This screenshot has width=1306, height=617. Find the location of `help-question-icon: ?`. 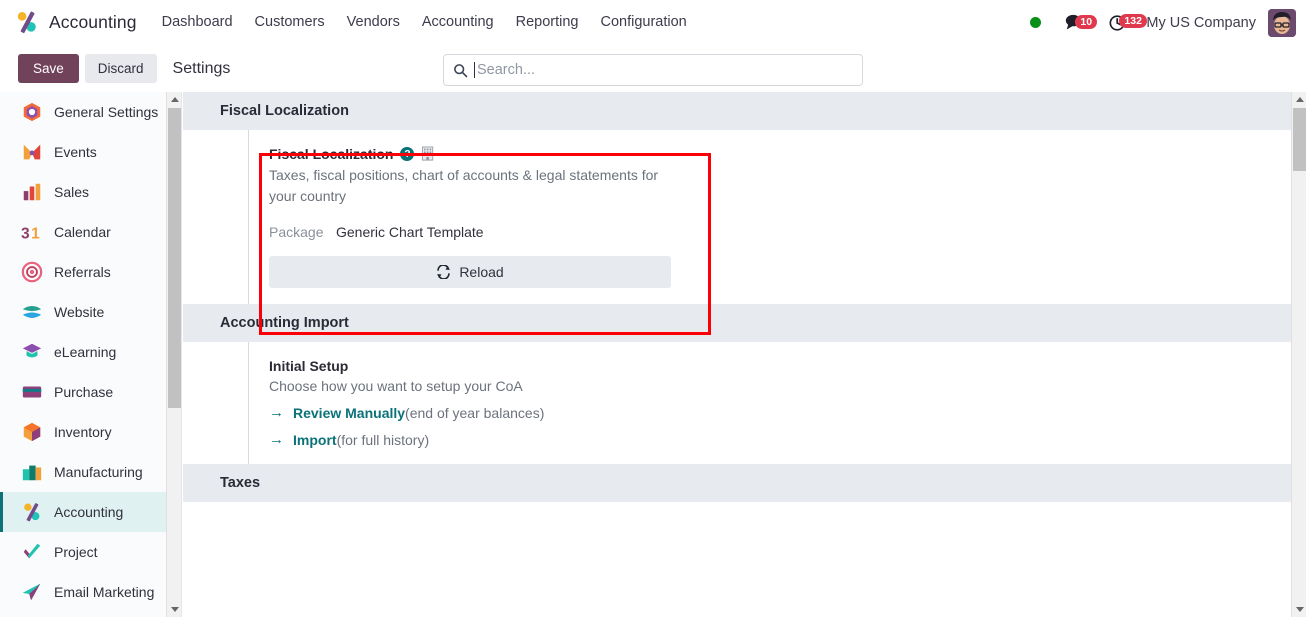

help-question-icon: ? is located at coordinates (407, 154).